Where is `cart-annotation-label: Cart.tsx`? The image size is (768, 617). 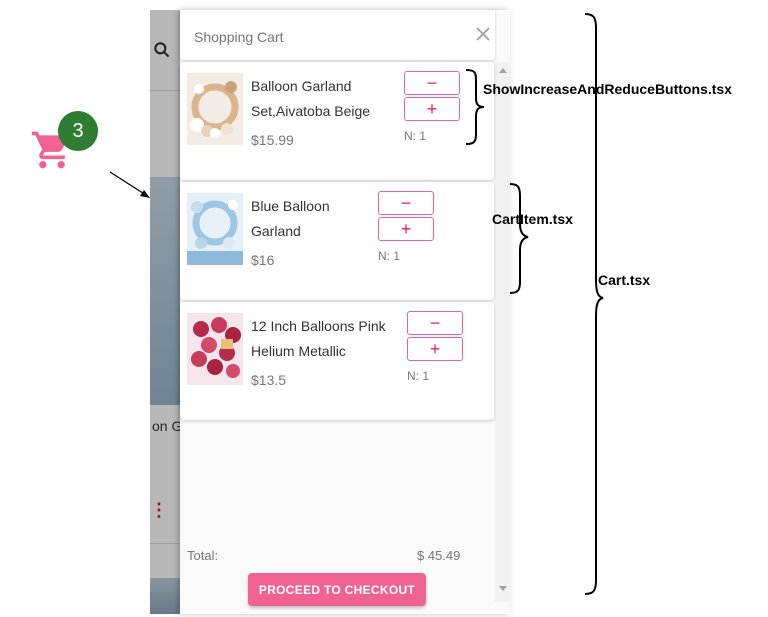
cart-annotation-label: Cart.tsx is located at coordinates (624, 280).